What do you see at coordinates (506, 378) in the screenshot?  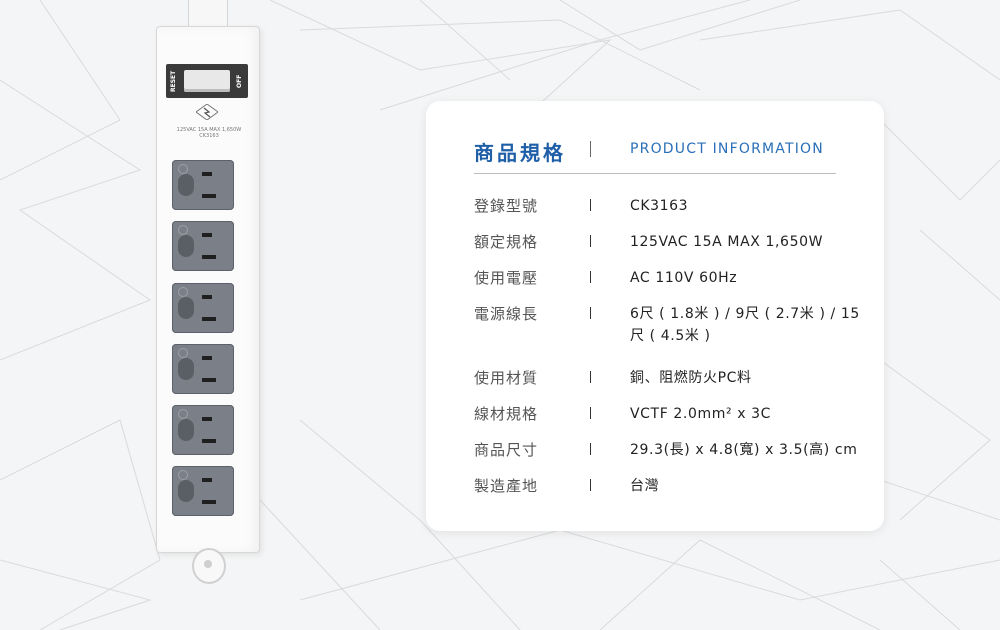 I see `spec-label: 使用材質` at bounding box center [506, 378].